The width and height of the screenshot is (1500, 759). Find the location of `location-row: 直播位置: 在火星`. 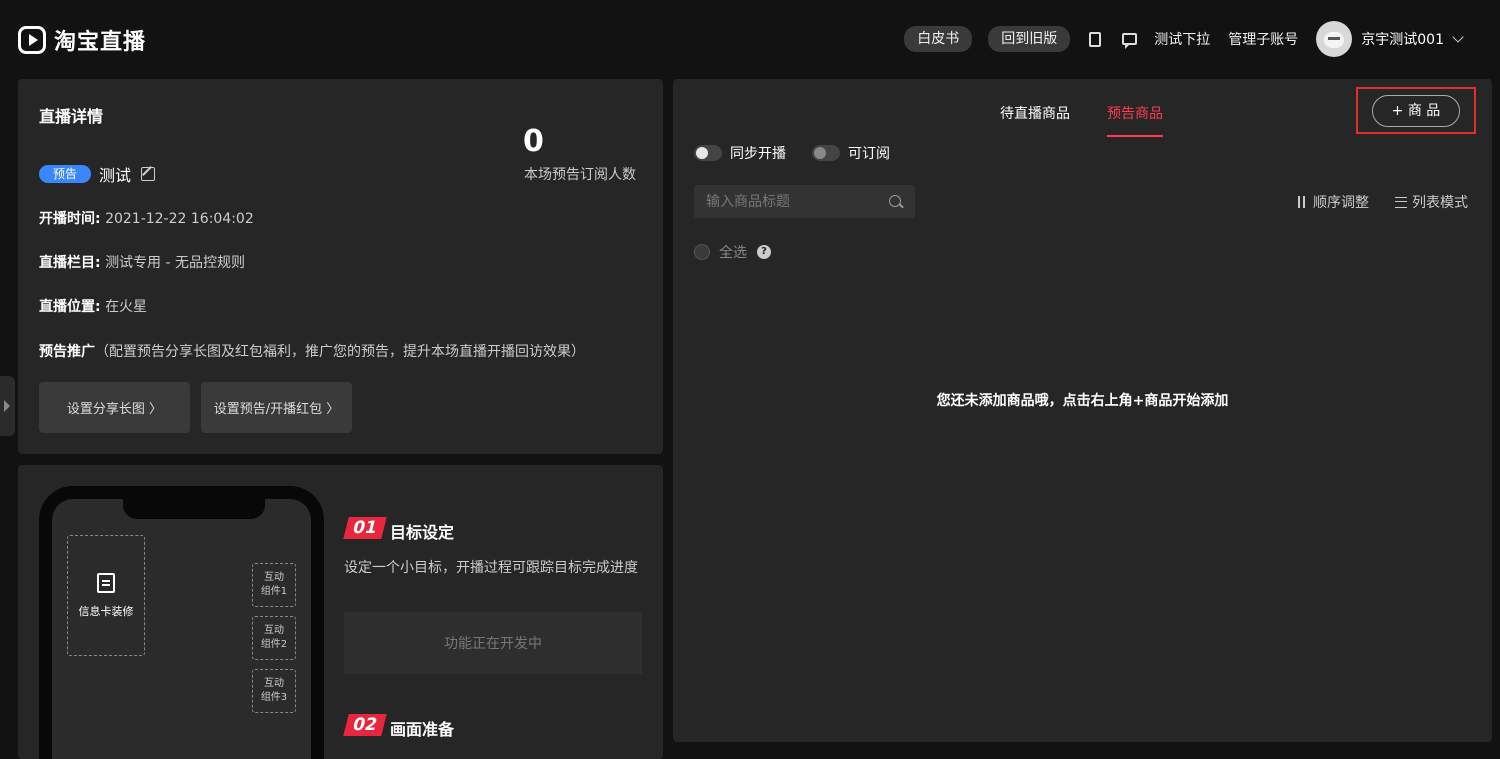

location-row: 直播位置: 在火星 is located at coordinates (93, 306).